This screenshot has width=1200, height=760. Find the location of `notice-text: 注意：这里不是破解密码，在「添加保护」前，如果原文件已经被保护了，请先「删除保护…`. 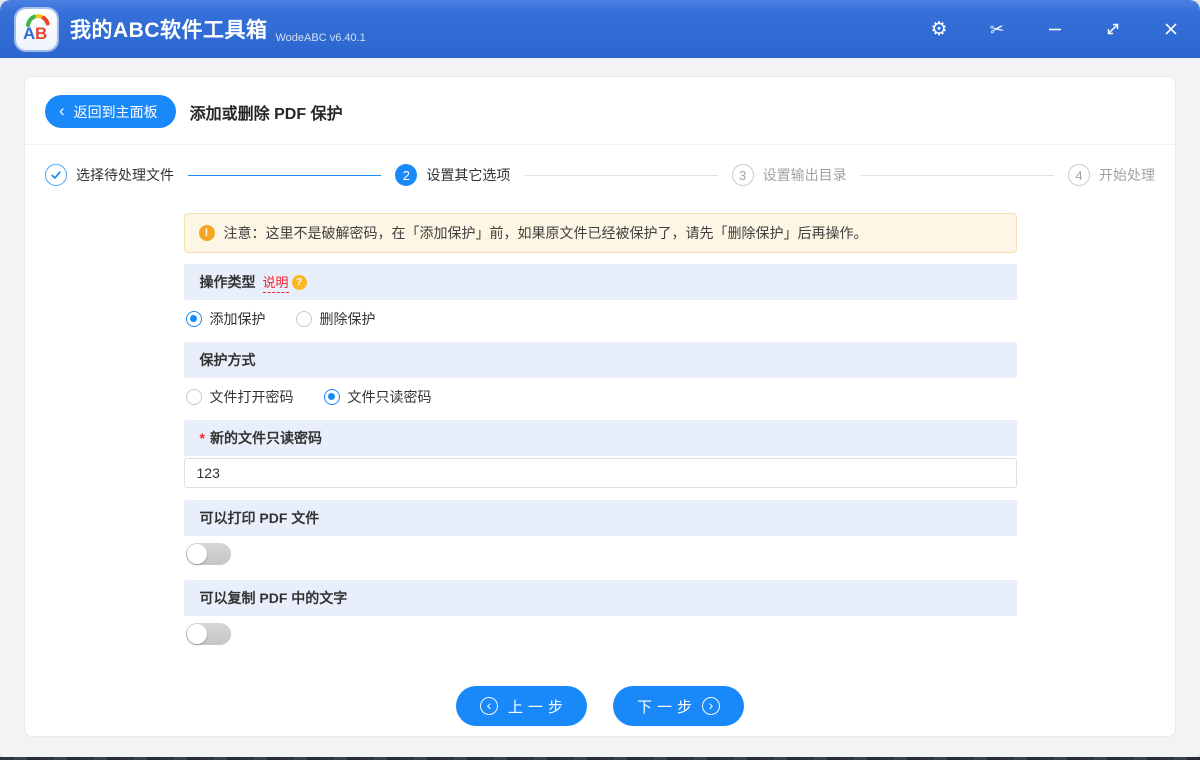

notice-text: 注意：这里不是破解密码，在「添加保护」前，如果原文件已经被保护了，请先「删除保护… is located at coordinates (545, 233).